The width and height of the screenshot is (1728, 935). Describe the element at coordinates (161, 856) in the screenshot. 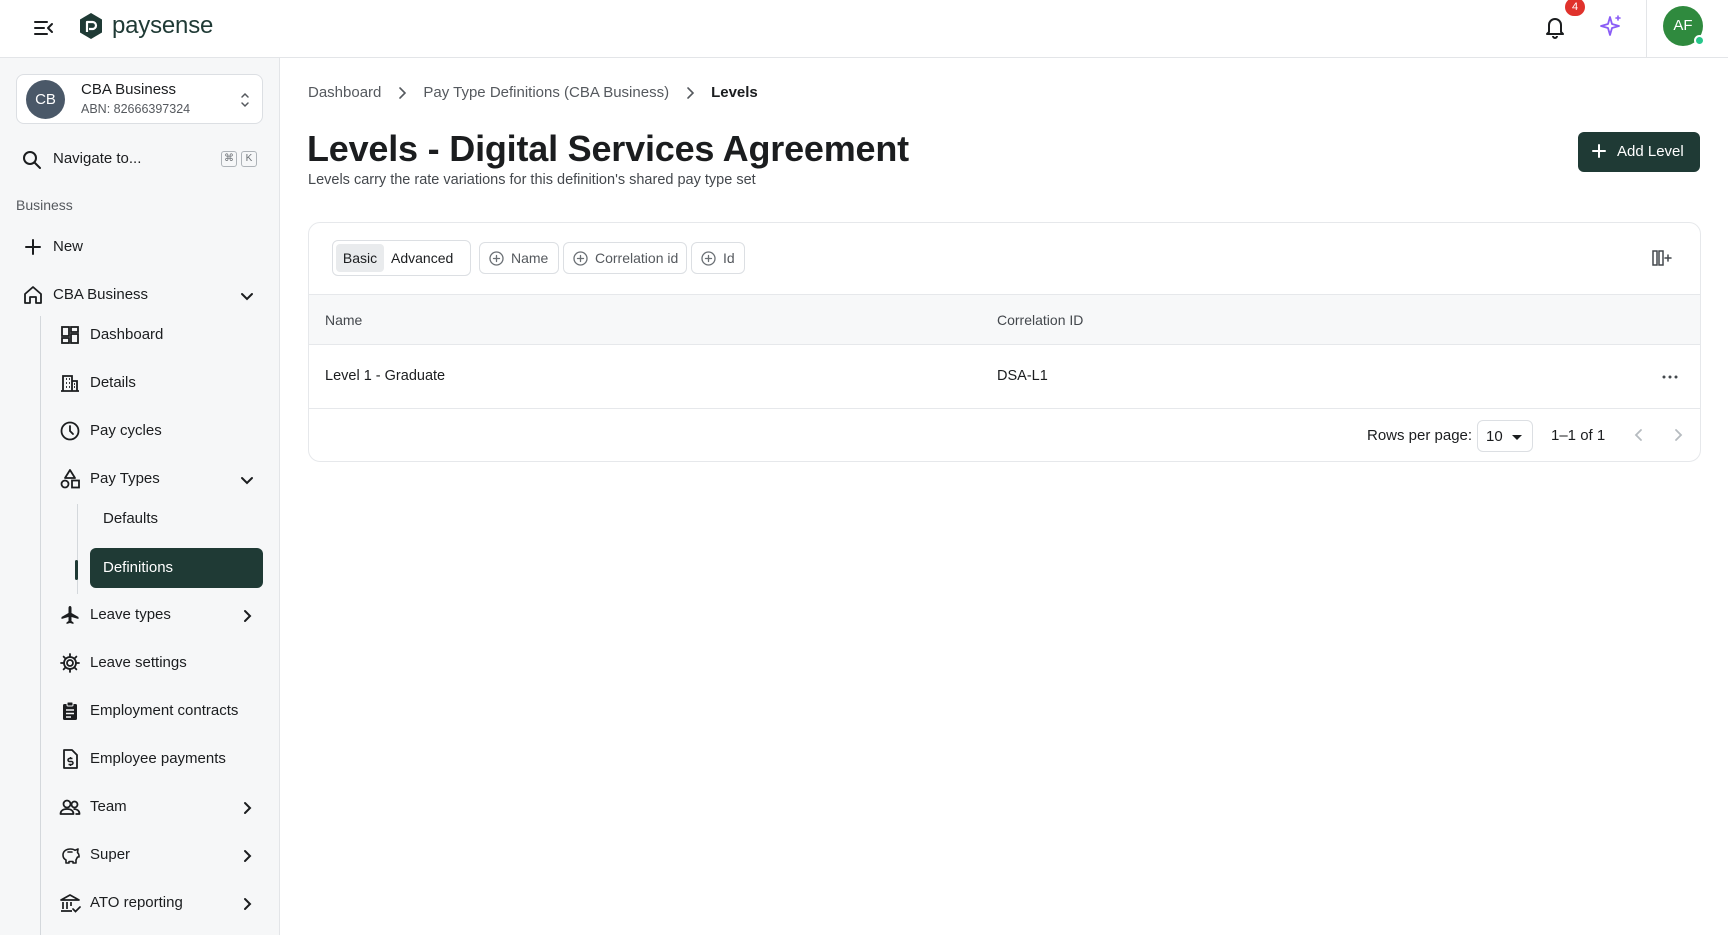

I see `sidebar-item-super: Super` at that location.